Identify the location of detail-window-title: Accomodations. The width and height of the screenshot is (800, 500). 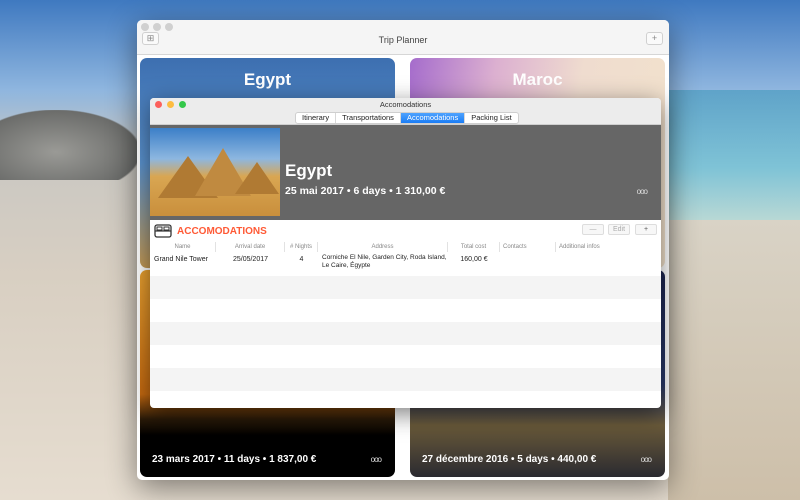
(405, 104).